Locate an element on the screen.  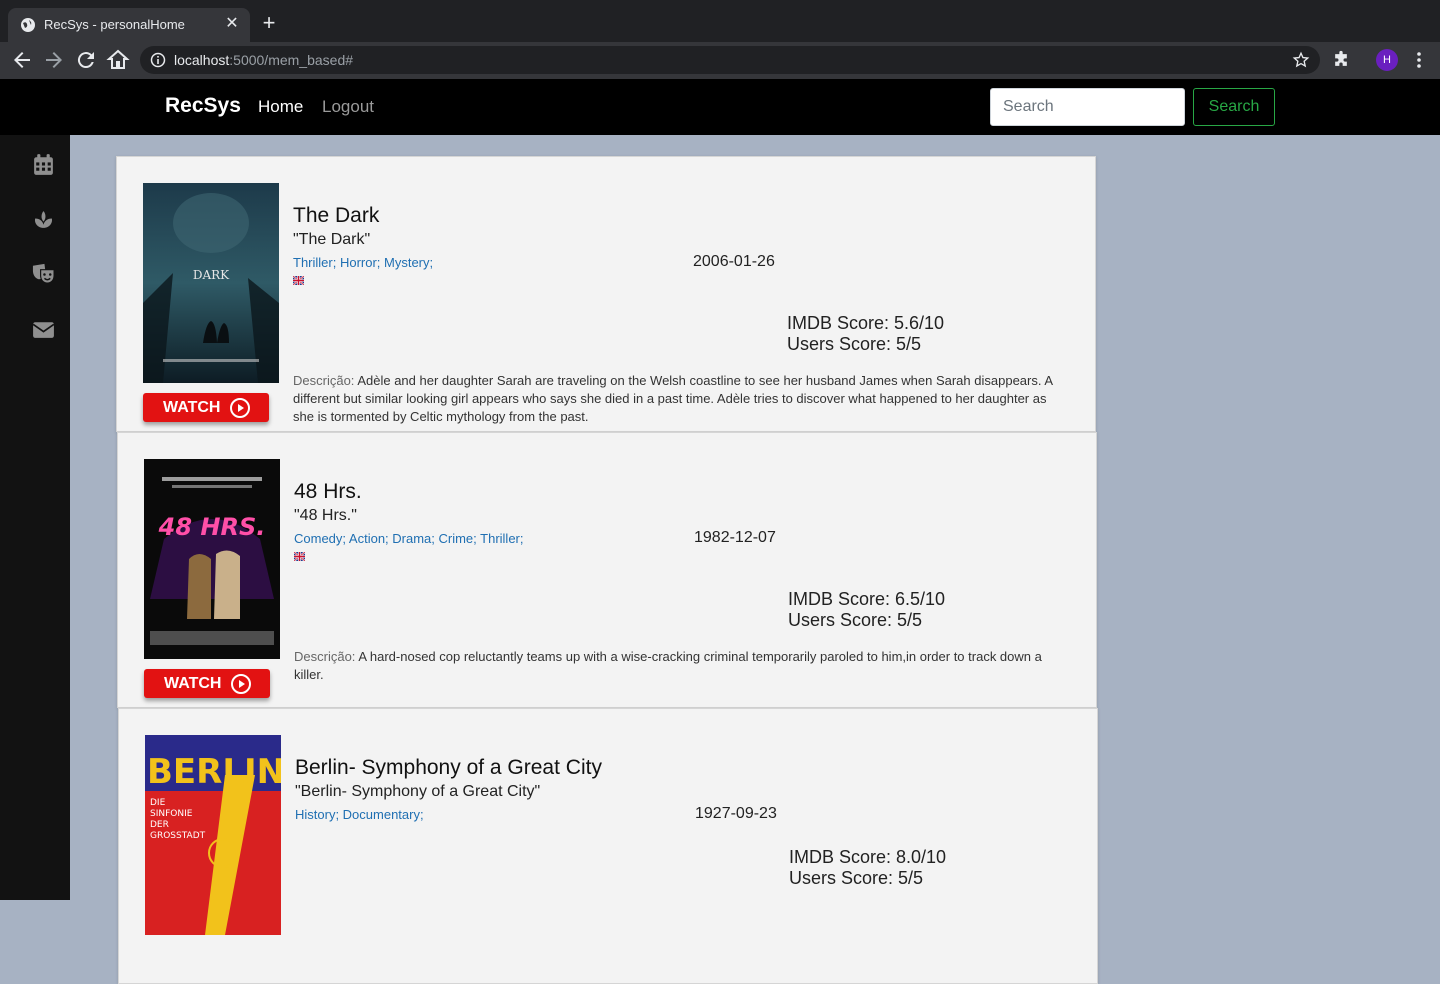
browser-menu-icon is located at coordinates (1419, 60).